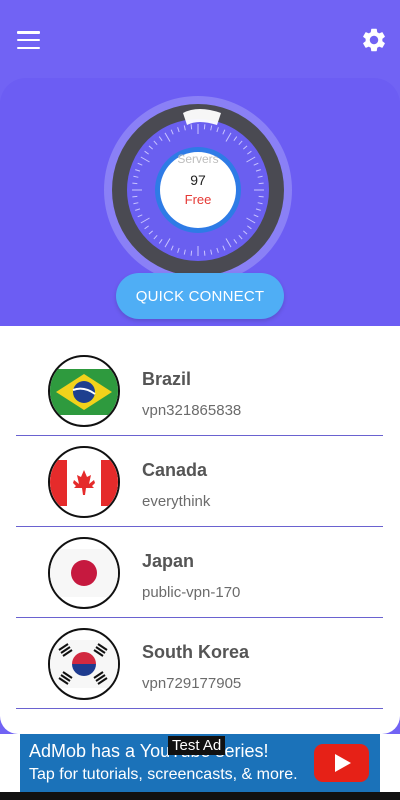 Image resolution: width=400 pixels, height=800 pixels. Describe the element at coordinates (200, 296) in the screenshot. I see `quick-connect-button: QUICK CONNECT` at that location.